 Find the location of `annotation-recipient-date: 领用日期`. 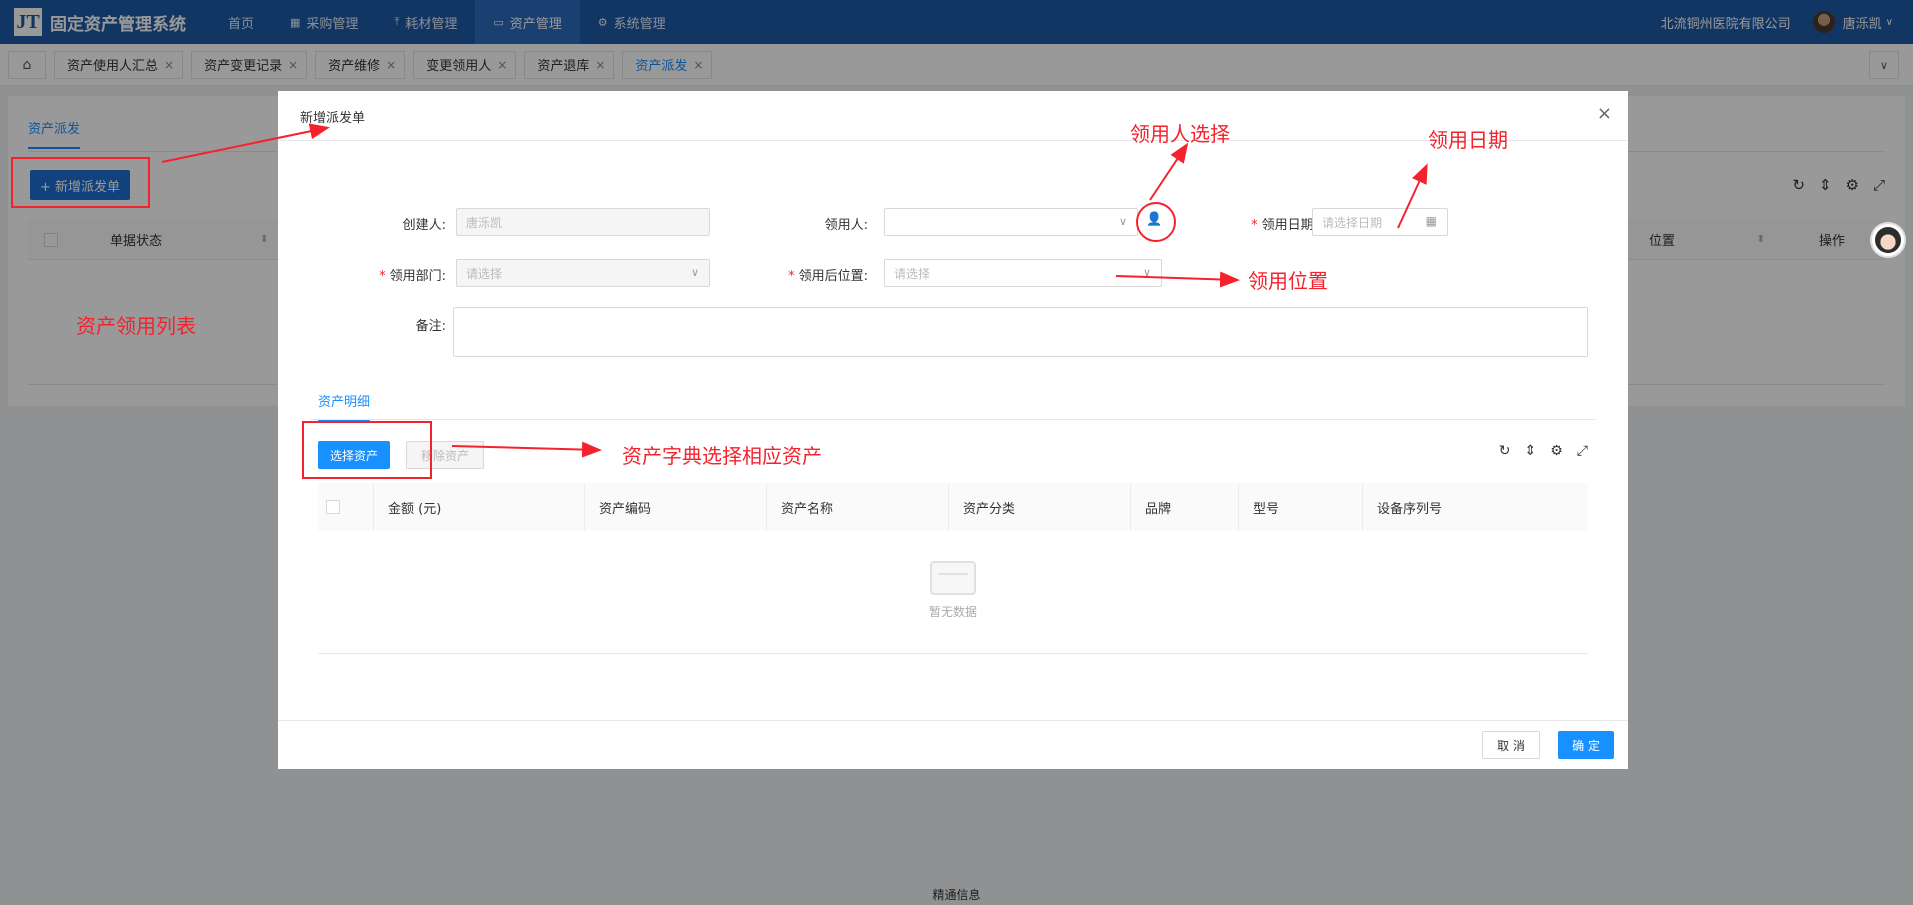

annotation-recipient-date: 领用日期 is located at coordinates (1468, 140).